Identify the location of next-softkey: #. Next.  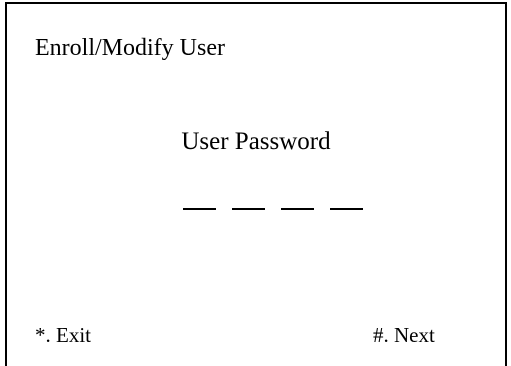
(404, 335).